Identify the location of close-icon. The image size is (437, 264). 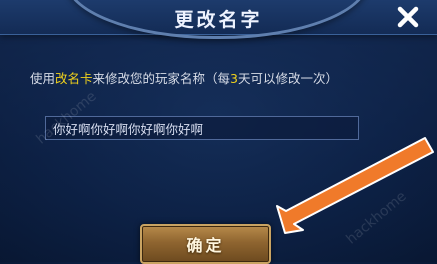
(407, 17).